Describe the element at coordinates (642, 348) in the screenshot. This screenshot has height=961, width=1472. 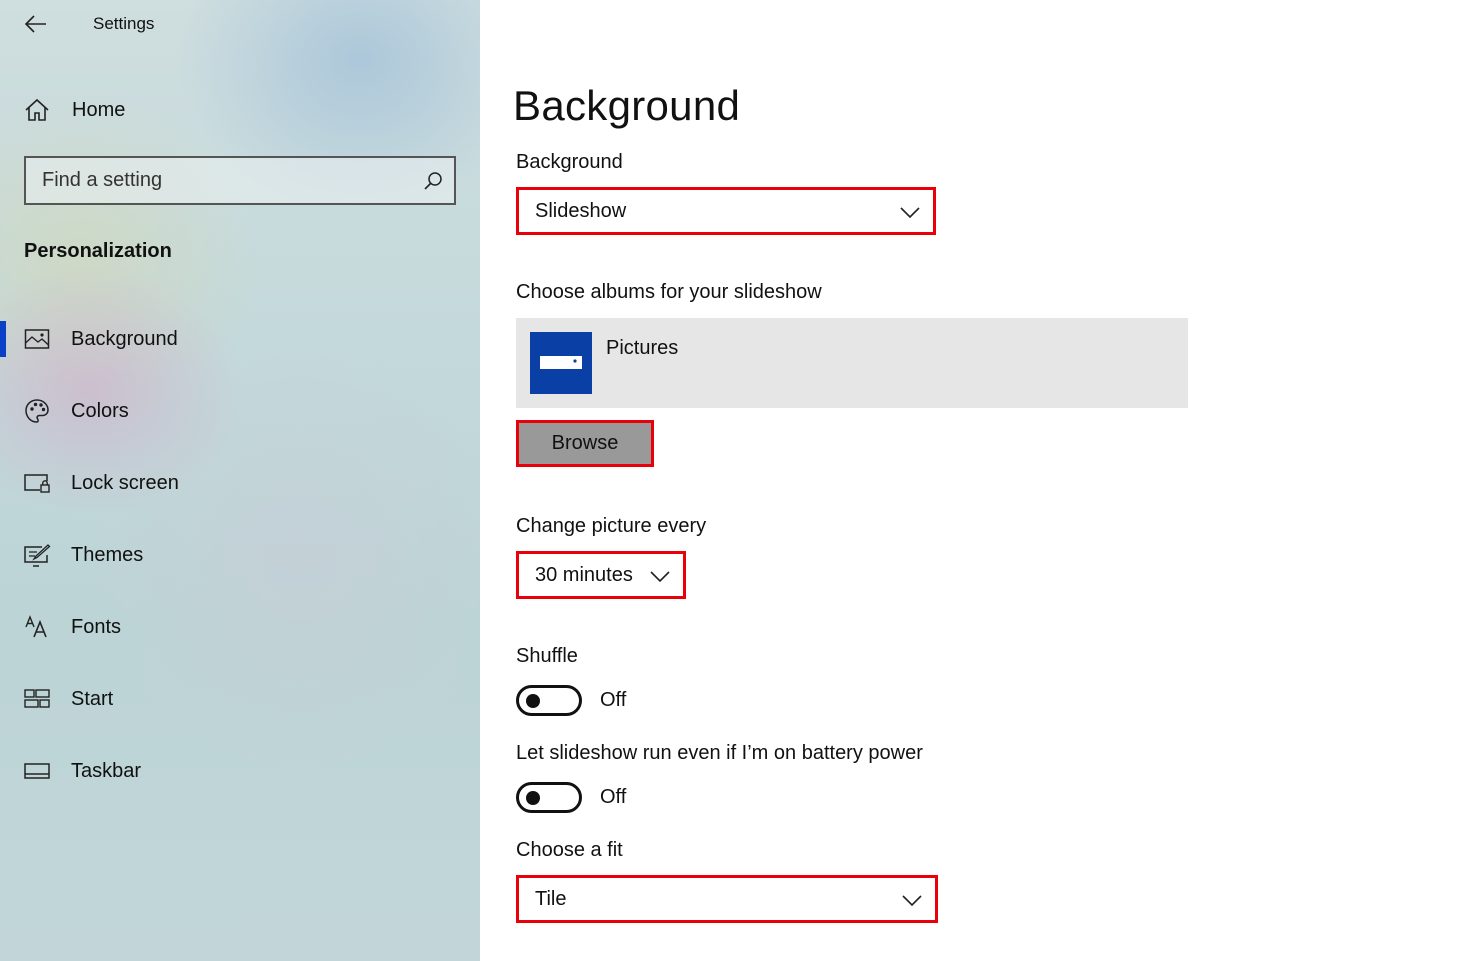
I see `album-name: Pictures` at that location.